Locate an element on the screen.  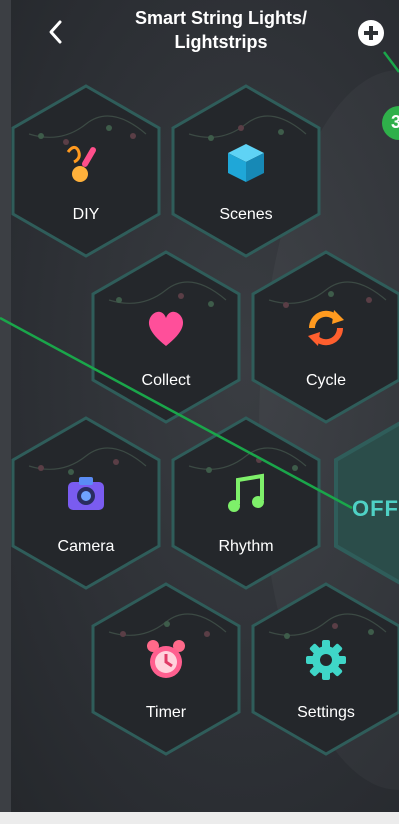
tile-rhythm: Rhythm is located at coordinates (246, 503).